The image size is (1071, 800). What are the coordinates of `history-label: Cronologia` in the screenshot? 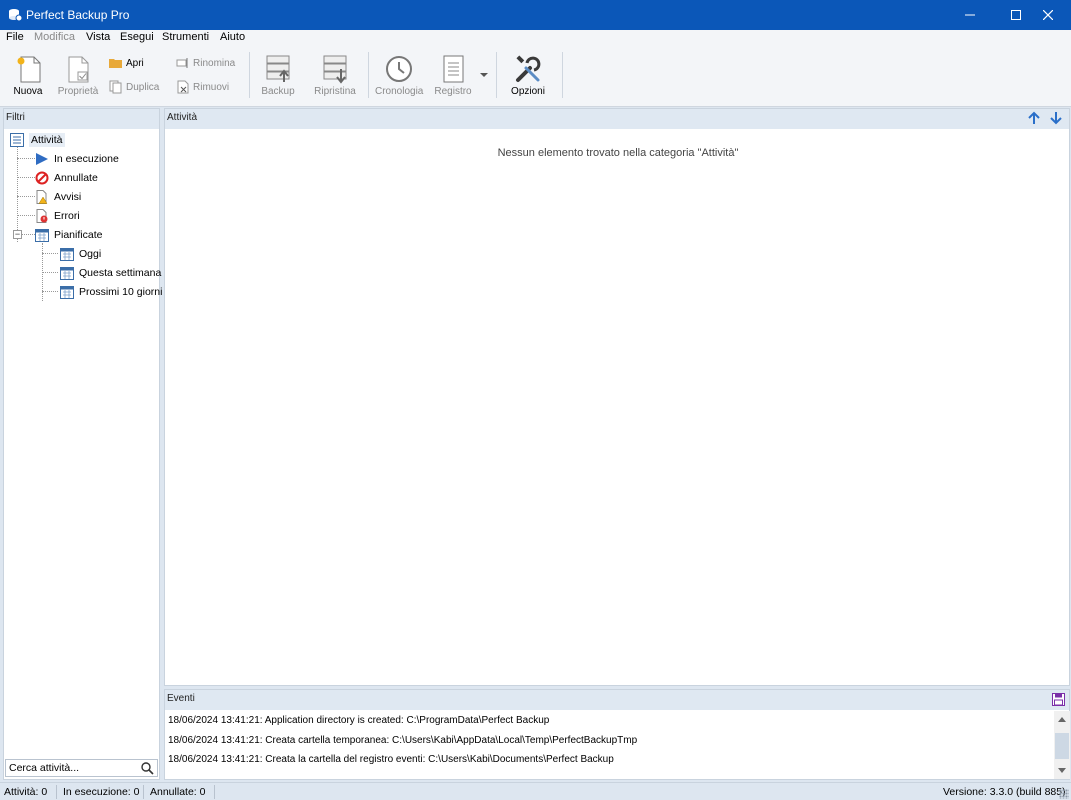 It's located at (399, 91).